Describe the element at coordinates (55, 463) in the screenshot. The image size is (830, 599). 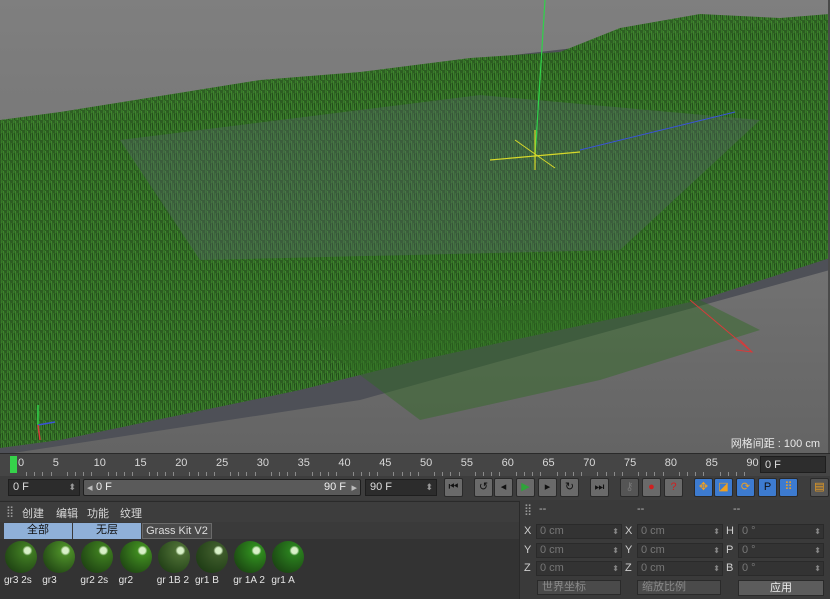
I see `timeline-tick-label: 5` at that location.